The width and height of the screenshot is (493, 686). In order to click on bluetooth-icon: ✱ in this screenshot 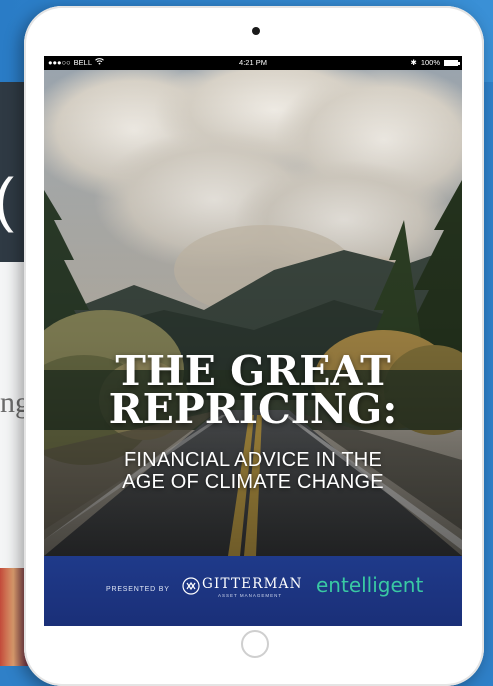, I will do `click(413, 62)`.